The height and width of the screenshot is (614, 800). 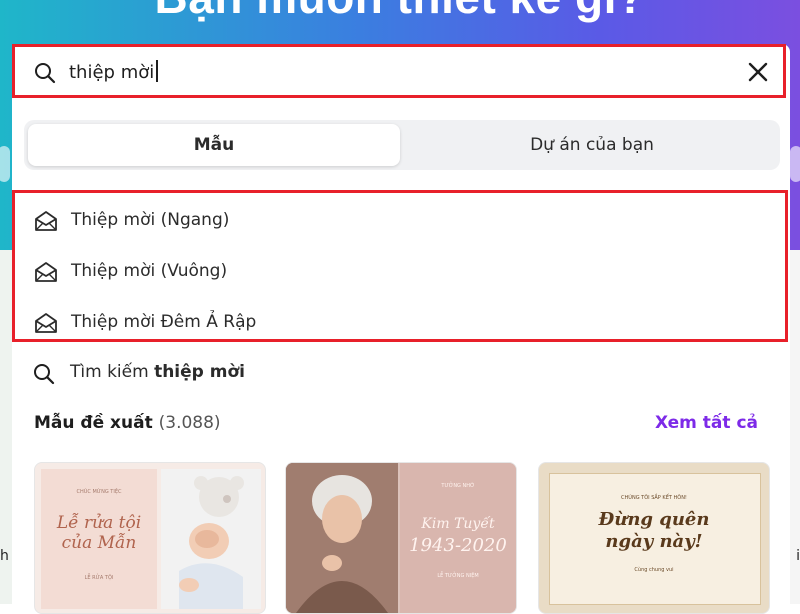 What do you see at coordinates (458, 486) in the screenshot?
I see `card-small-text: TƯỞNG NHỚ` at bounding box center [458, 486].